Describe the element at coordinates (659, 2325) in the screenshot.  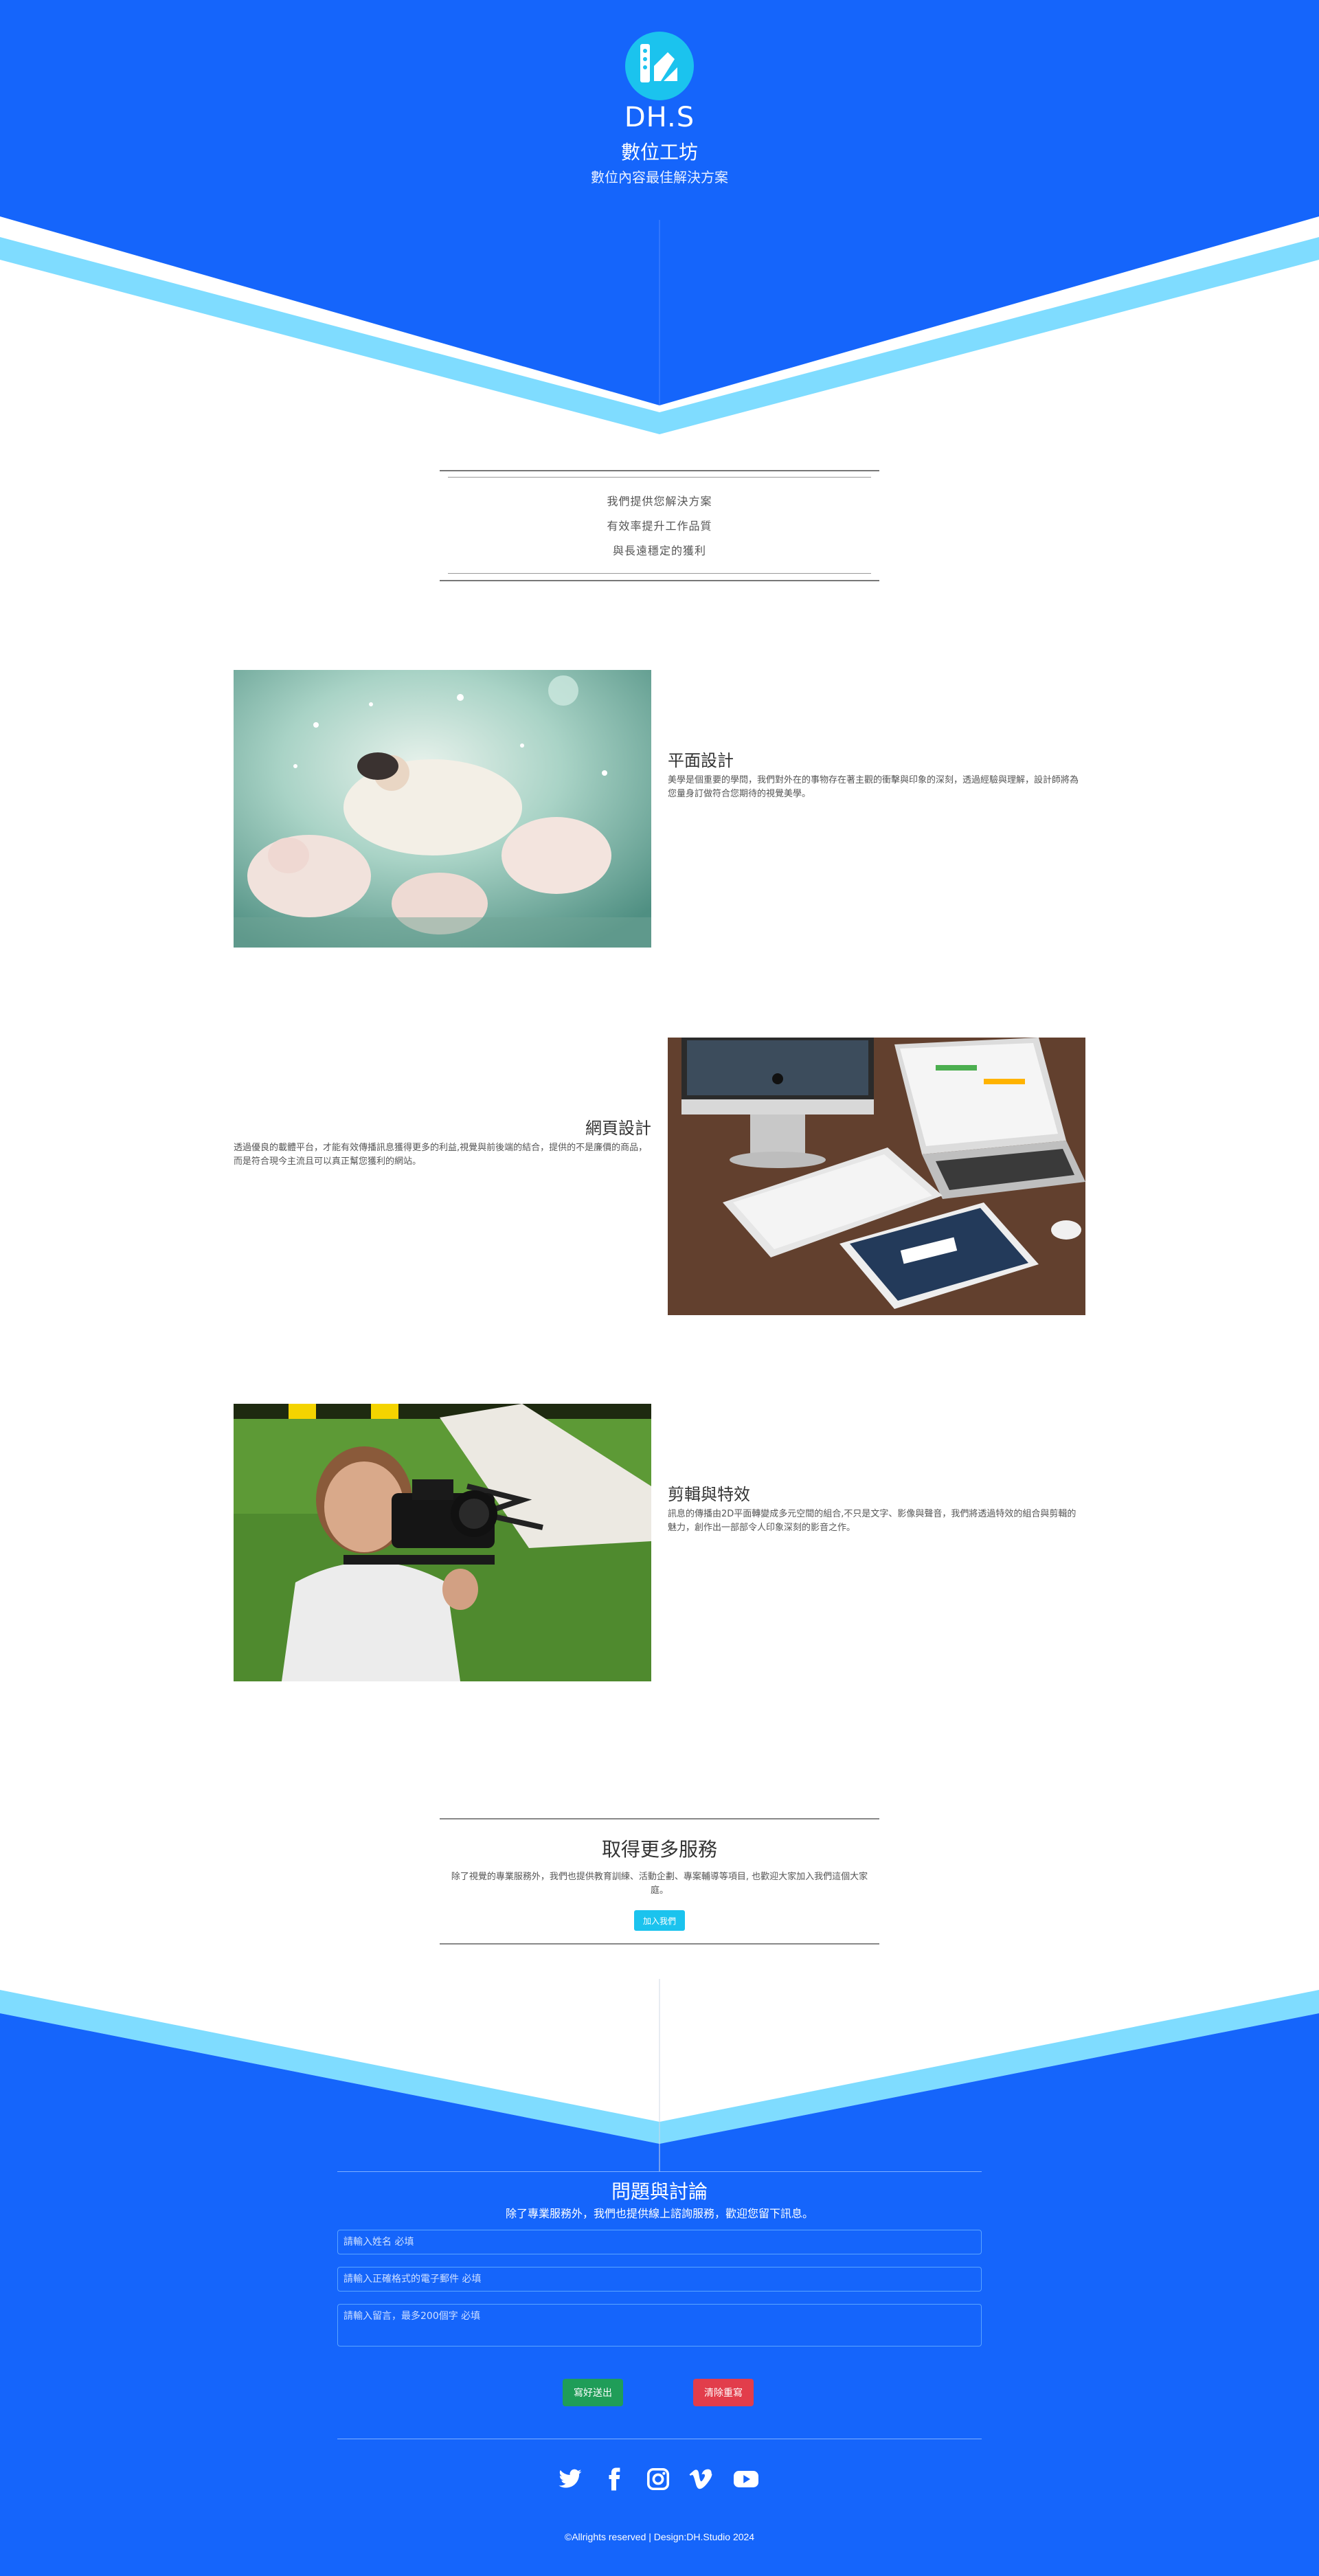
I see `message-textarea` at that location.